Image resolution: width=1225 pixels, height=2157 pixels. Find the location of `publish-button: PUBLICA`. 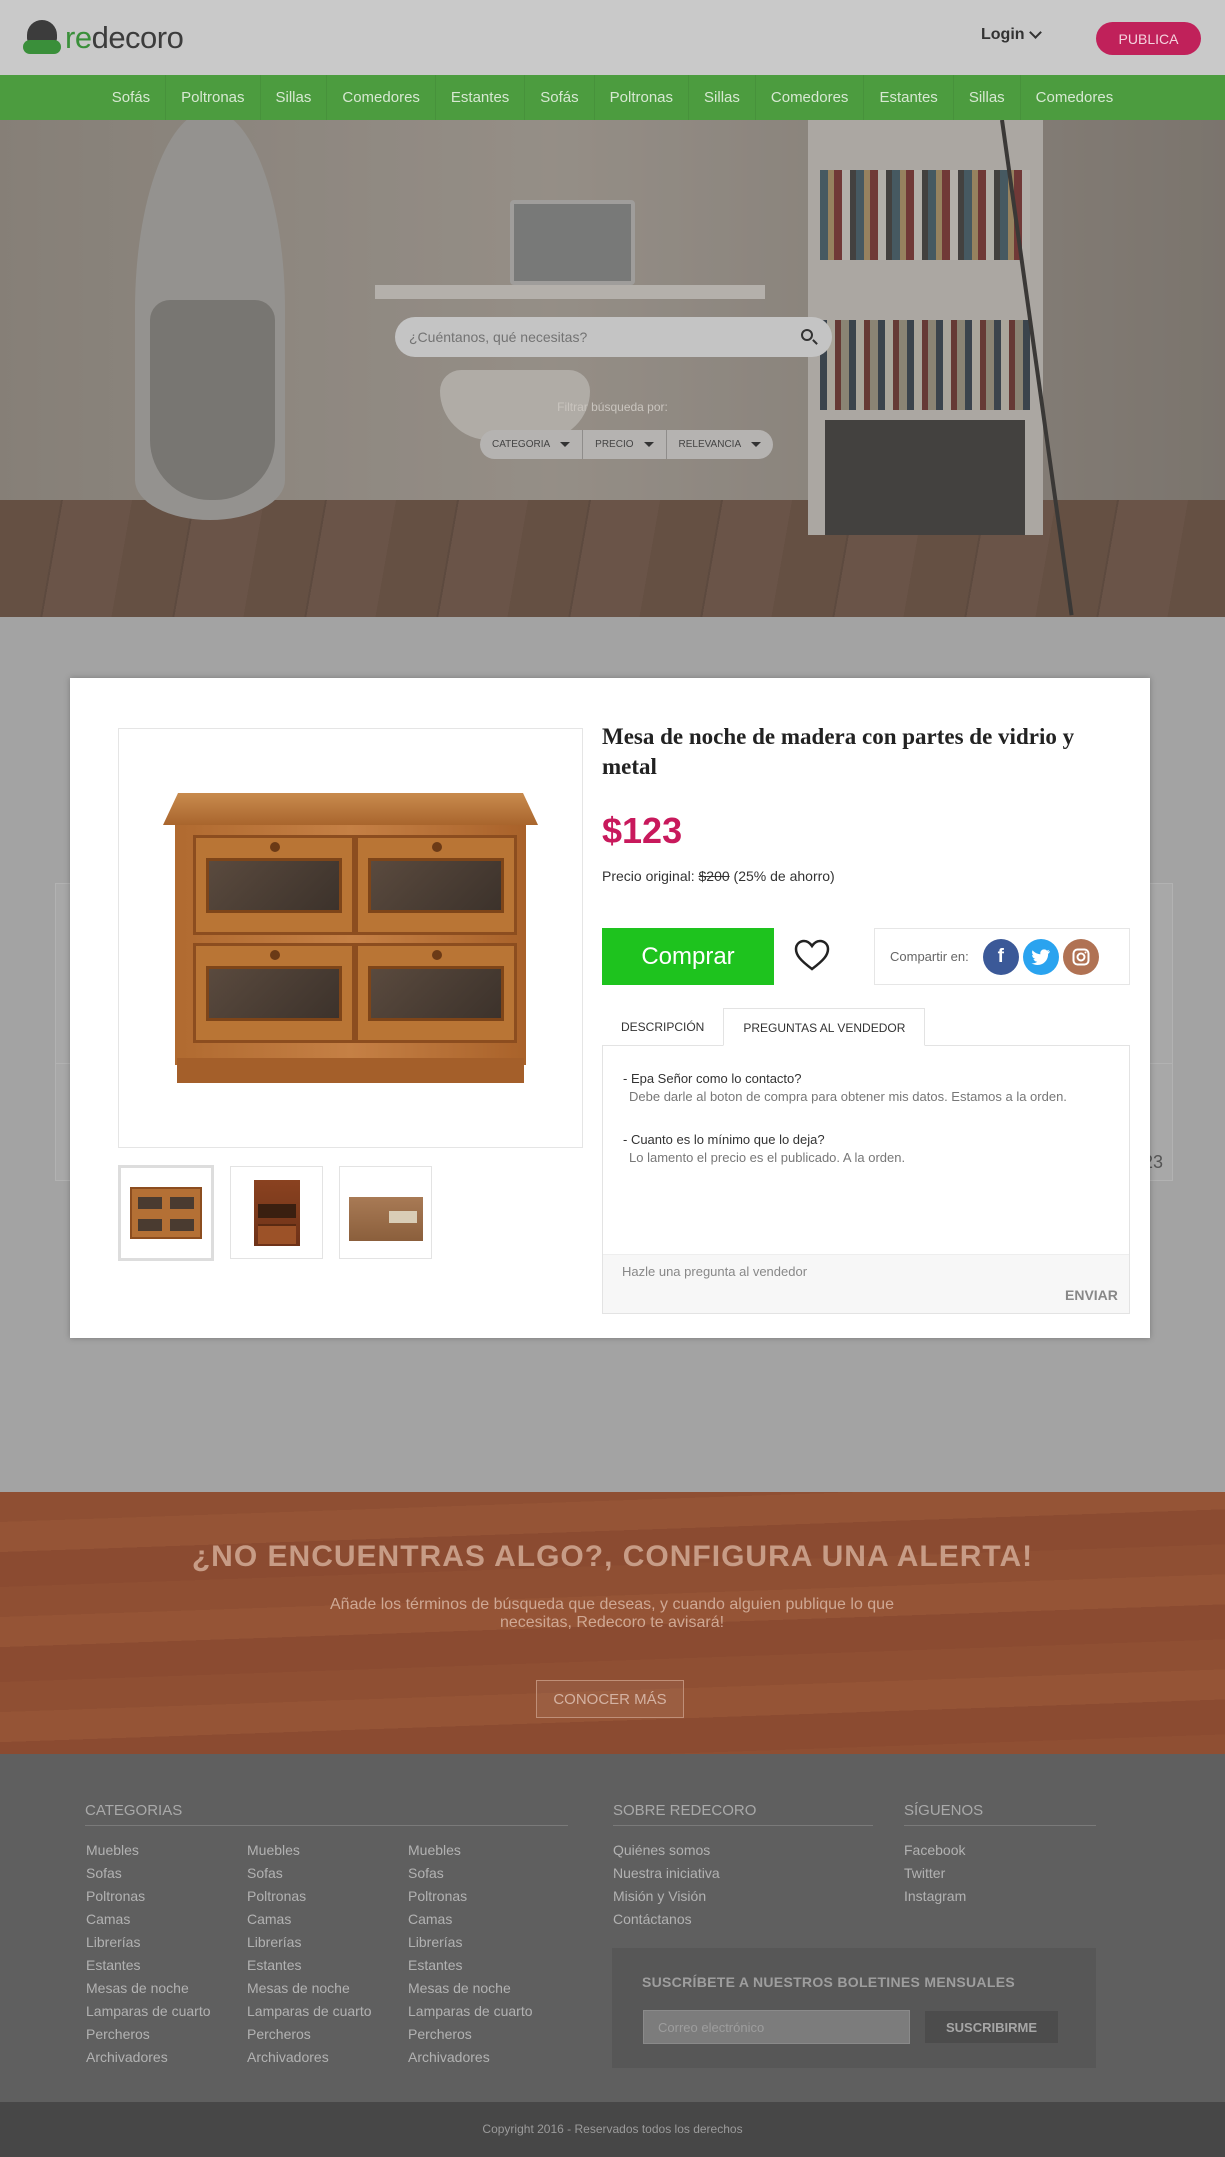

publish-button: PUBLICA is located at coordinates (1148, 38).